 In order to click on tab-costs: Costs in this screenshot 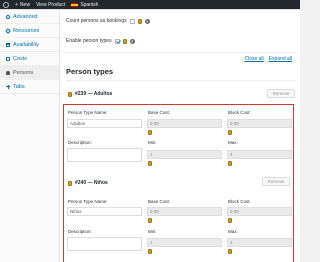, I will do `click(29, 59)`.